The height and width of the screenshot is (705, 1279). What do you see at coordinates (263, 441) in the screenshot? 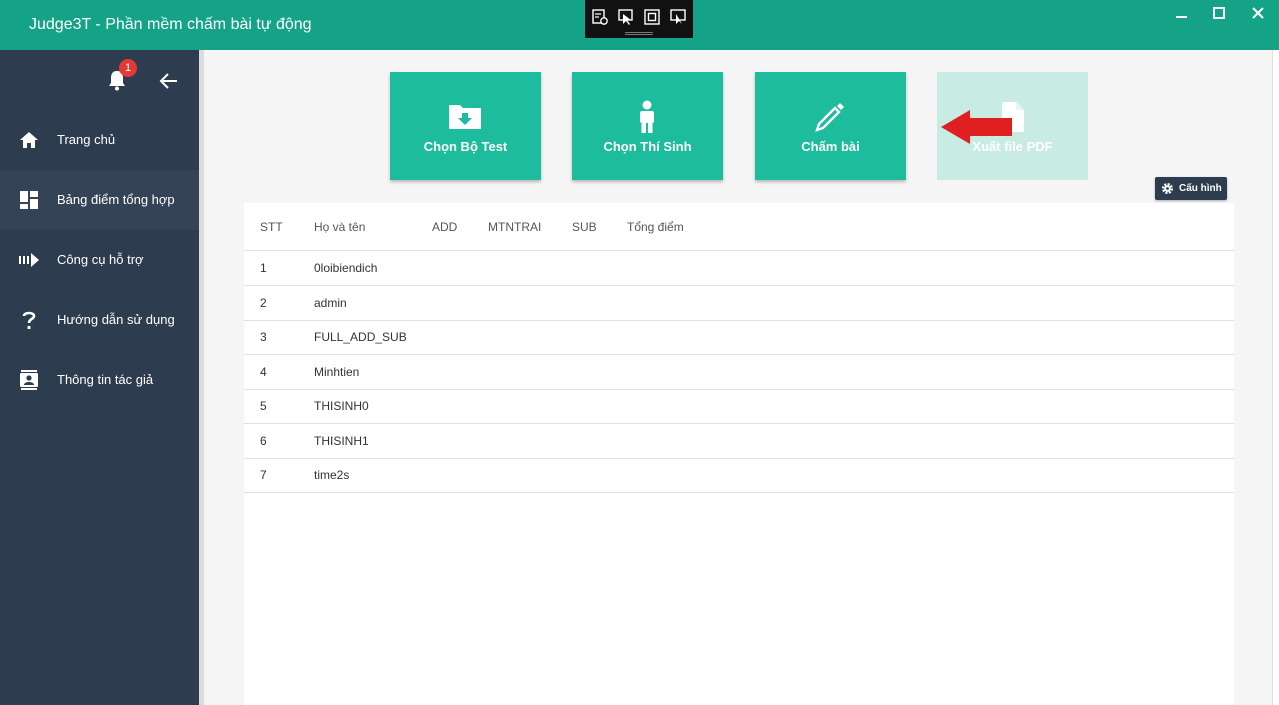
I see `cell-stt: 6` at bounding box center [263, 441].